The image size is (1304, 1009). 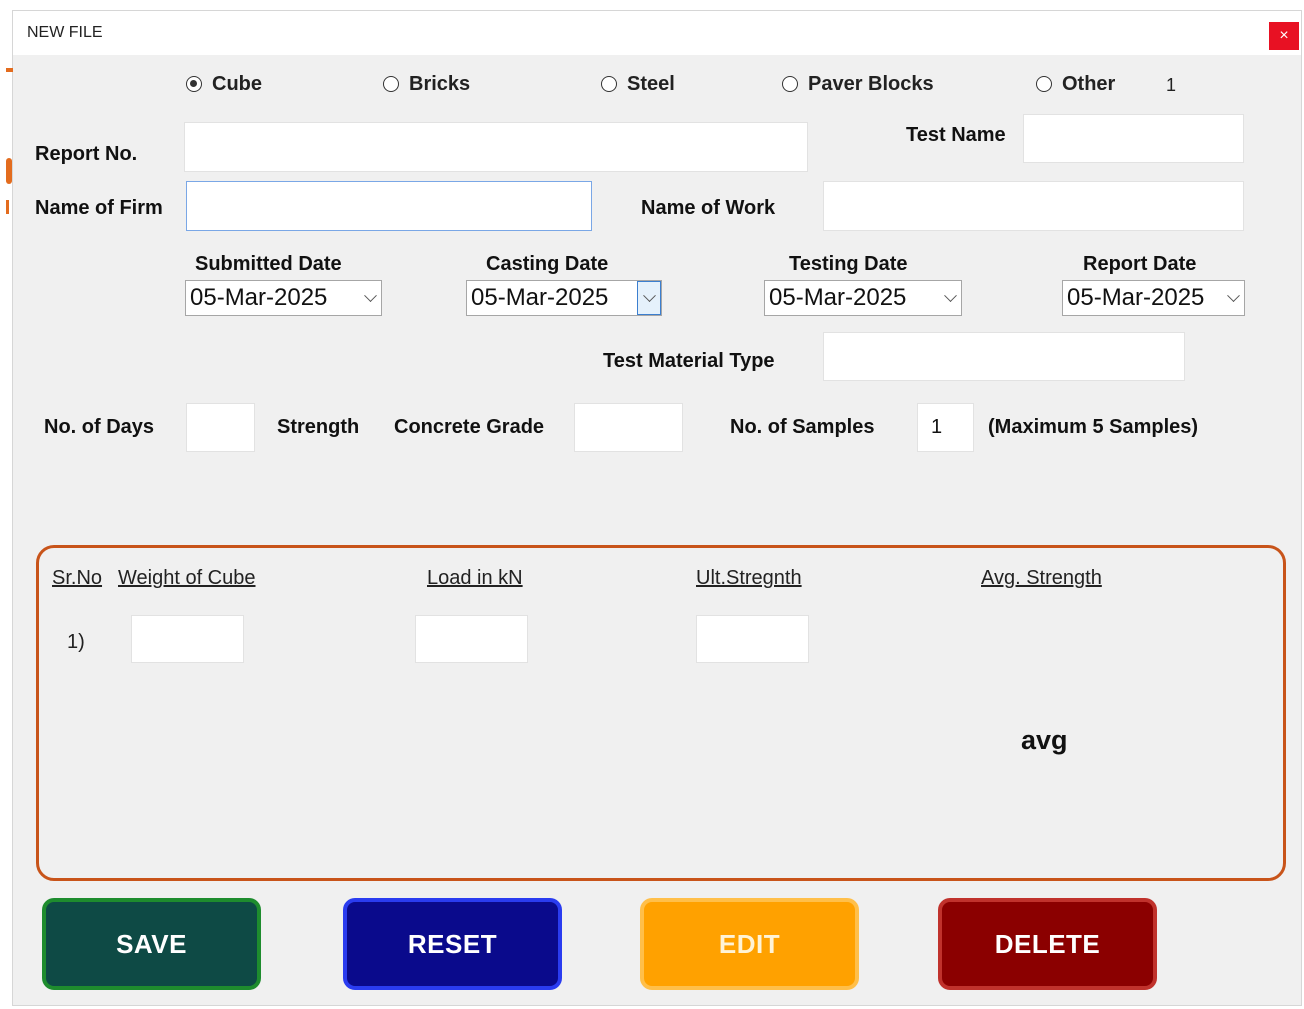 What do you see at coordinates (651, 83) in the screenshot?
I see `radio-steel-label: Steel` at bounding box center [651, 83].